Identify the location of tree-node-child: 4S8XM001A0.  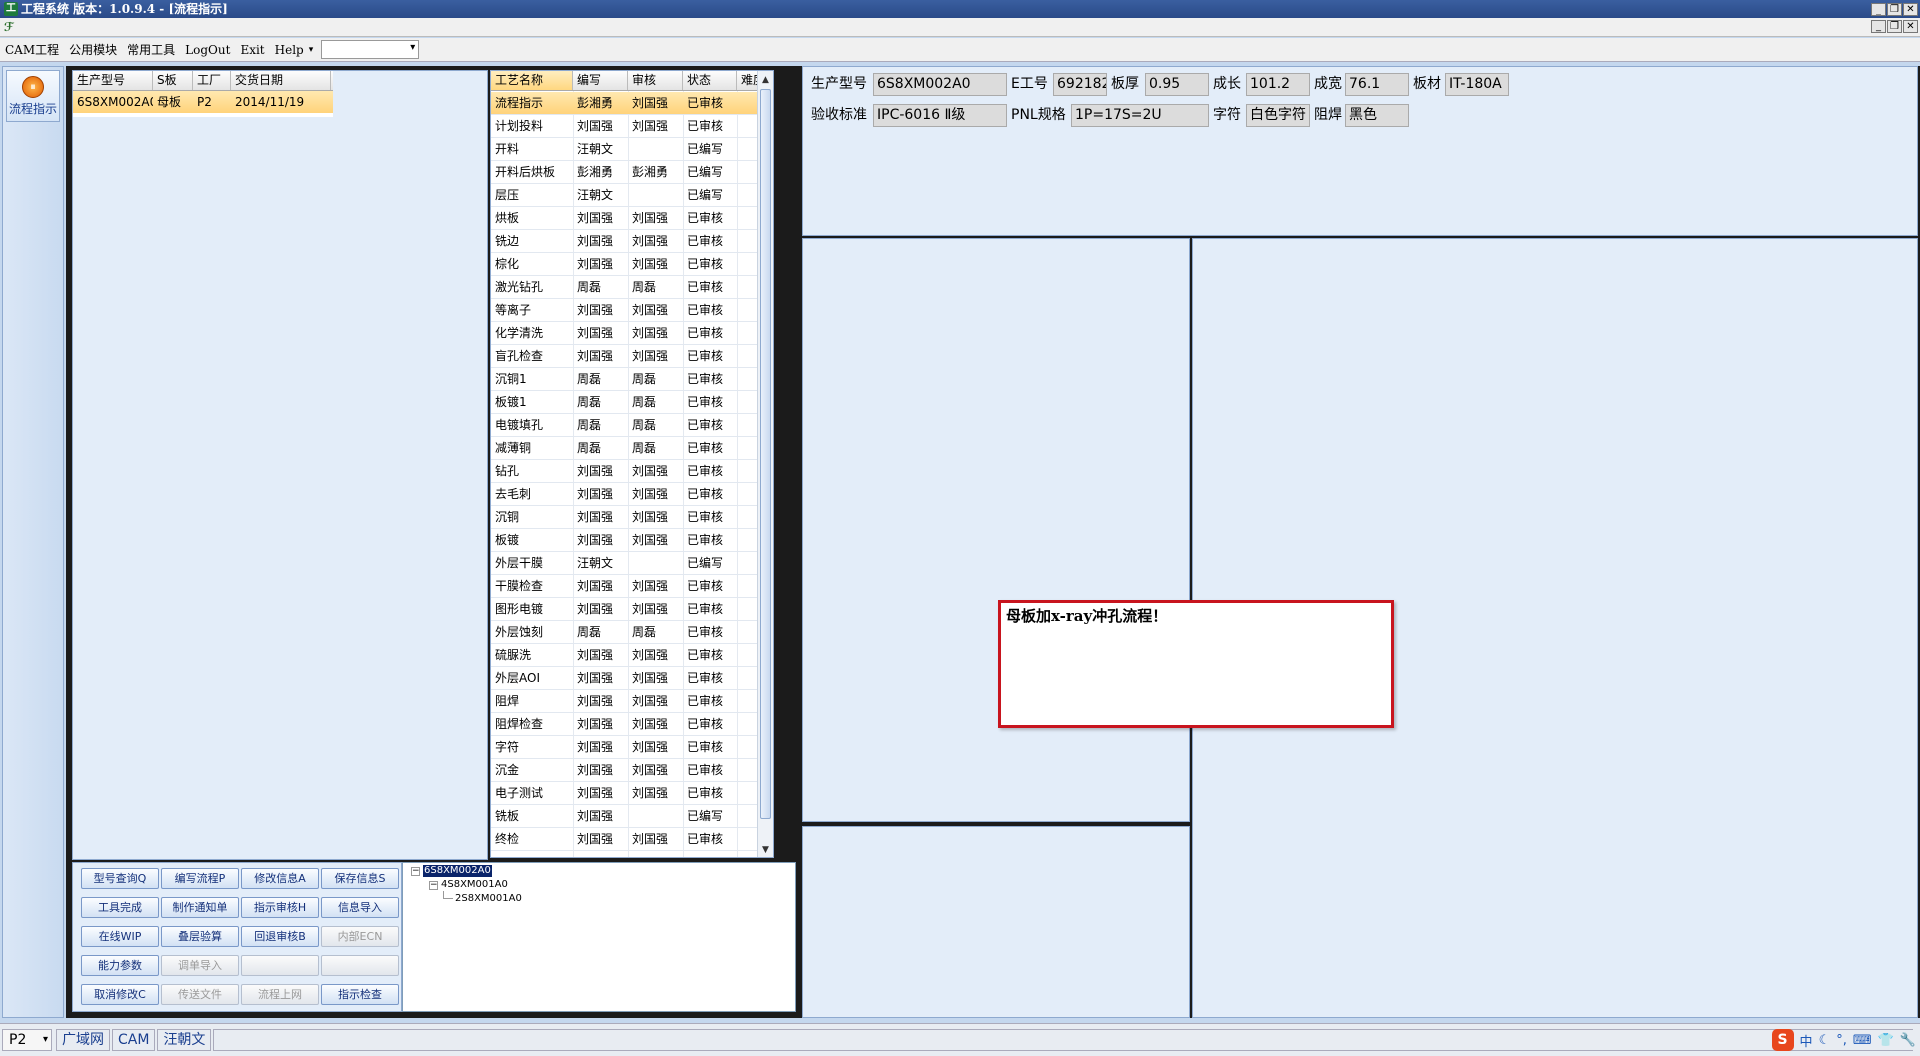
(474, 885).